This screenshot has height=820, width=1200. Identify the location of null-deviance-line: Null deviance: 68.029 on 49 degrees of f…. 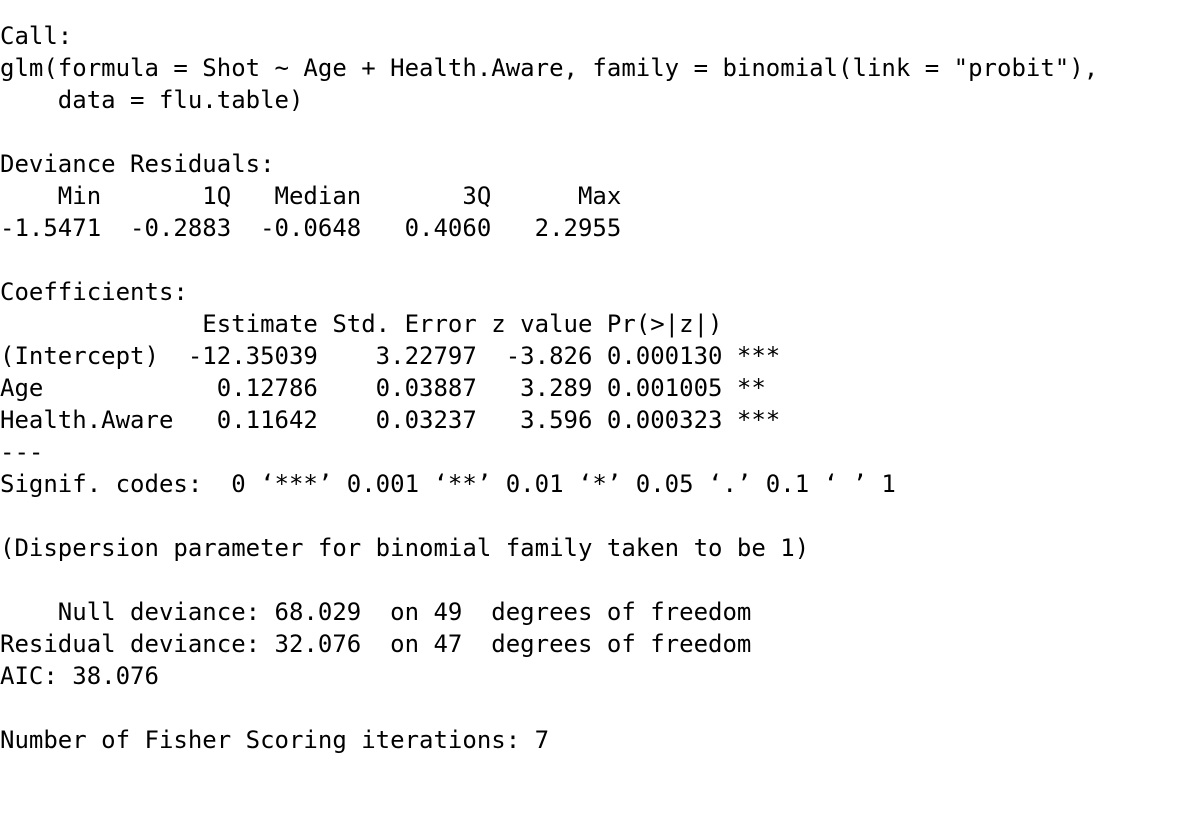
(376, 612).